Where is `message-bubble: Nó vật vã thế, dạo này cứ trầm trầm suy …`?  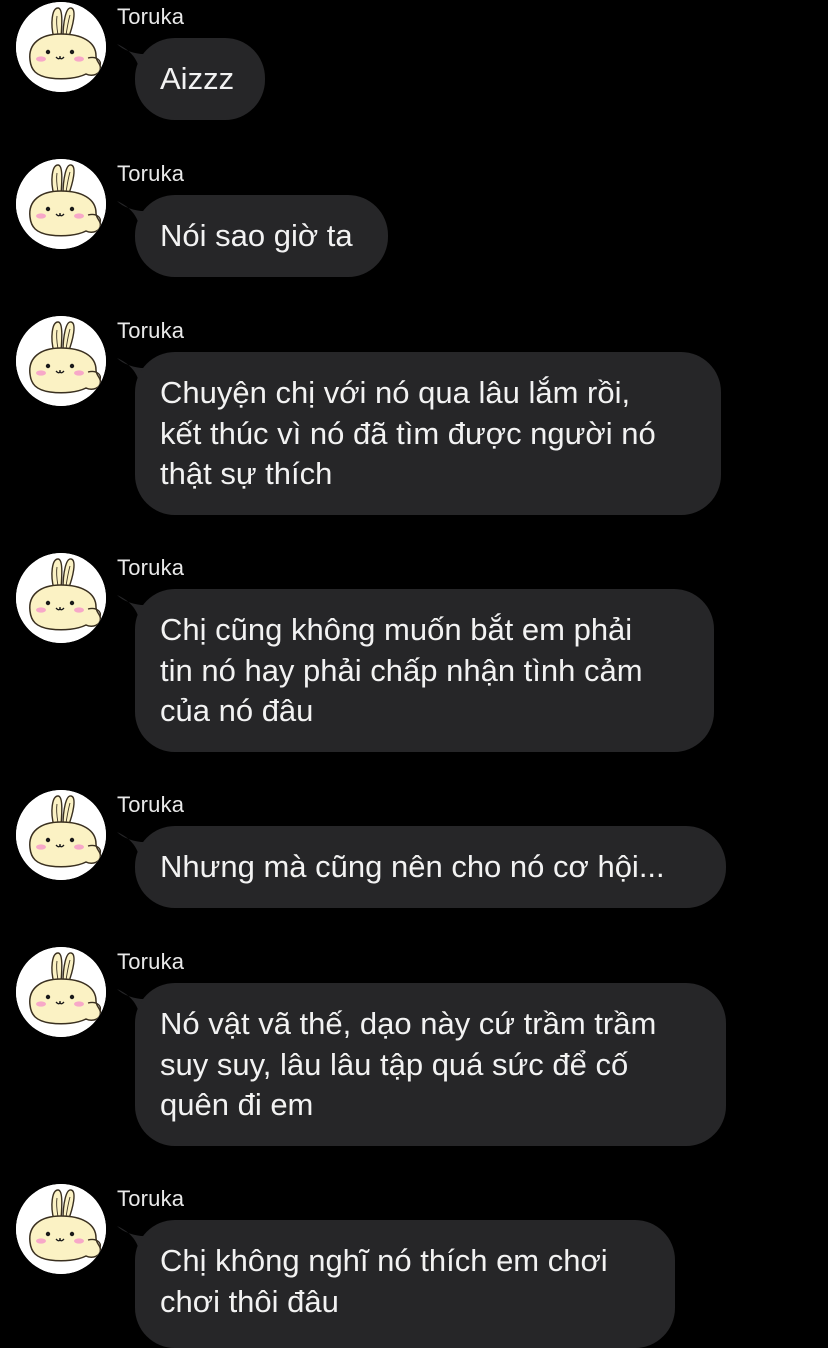
message-bubble: Nó vật vã thế, dạo này cứ trầm trầm suy … is located at coordinates (430, 1064).